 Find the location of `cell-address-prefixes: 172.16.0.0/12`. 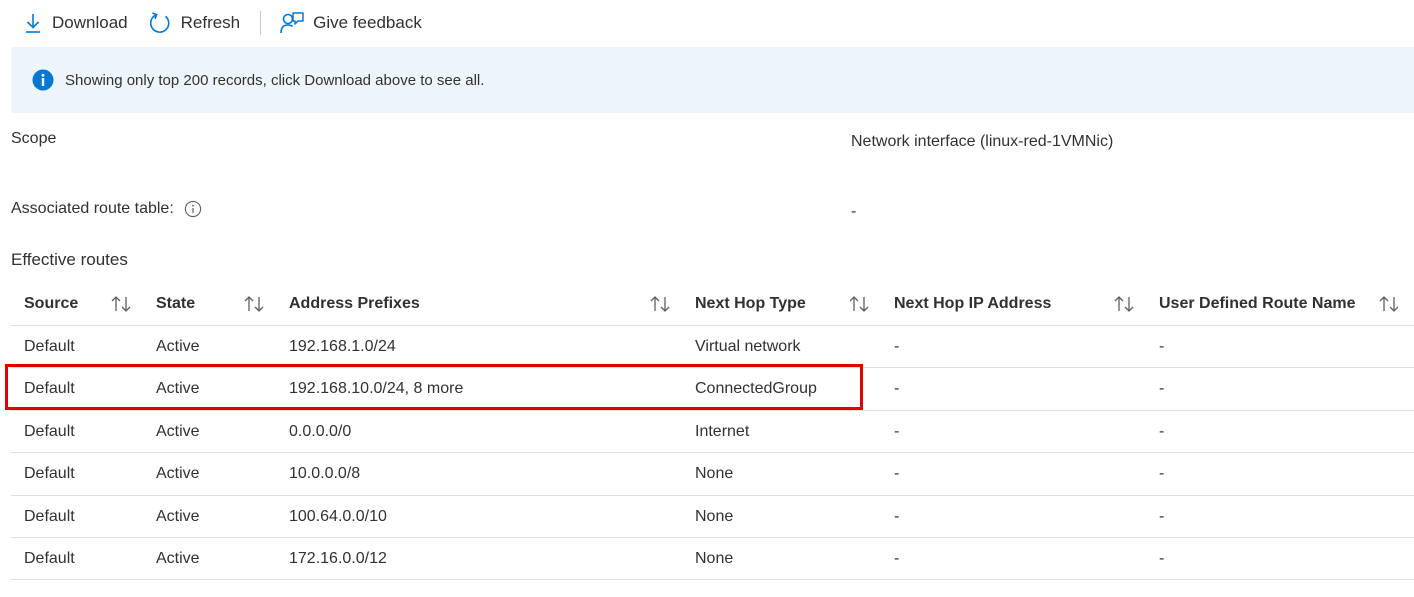

cell-address-prefixes: 172.16.0.0/12 is located at coordinates (338, 558).